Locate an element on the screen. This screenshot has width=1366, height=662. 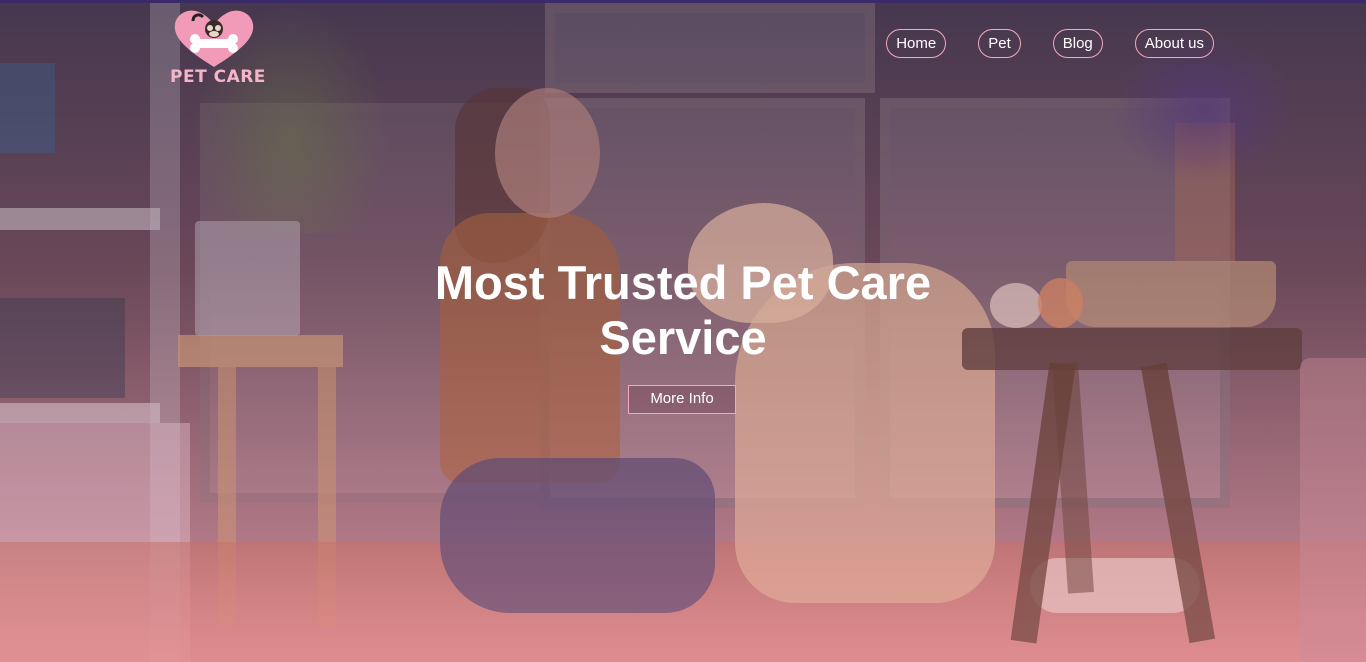
hero-title: Most Trusted Pet Care Service is located at coordinates (683, 310).